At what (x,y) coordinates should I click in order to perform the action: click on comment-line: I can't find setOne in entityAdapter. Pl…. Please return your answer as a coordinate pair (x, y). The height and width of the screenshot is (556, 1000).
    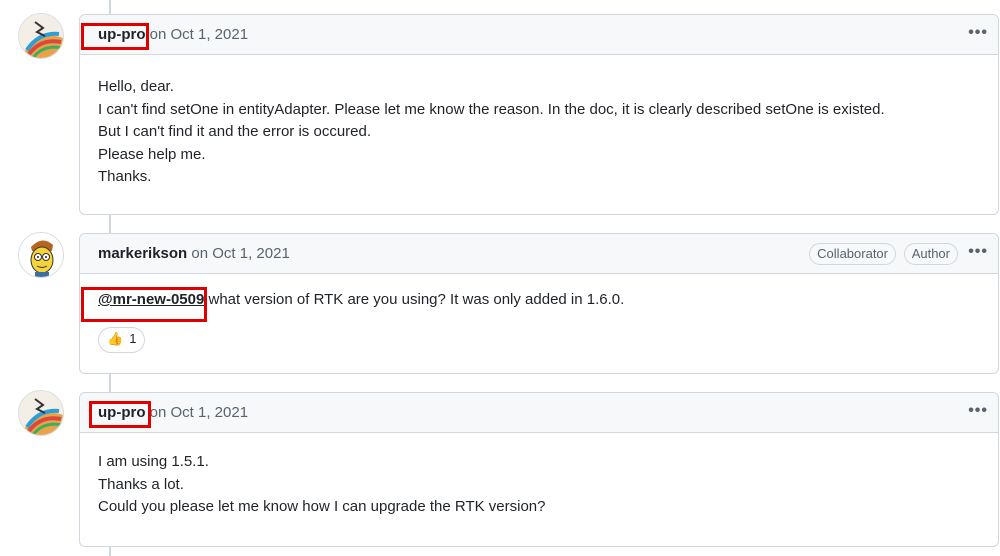
    Looking at the image, I should click on (491, 109).